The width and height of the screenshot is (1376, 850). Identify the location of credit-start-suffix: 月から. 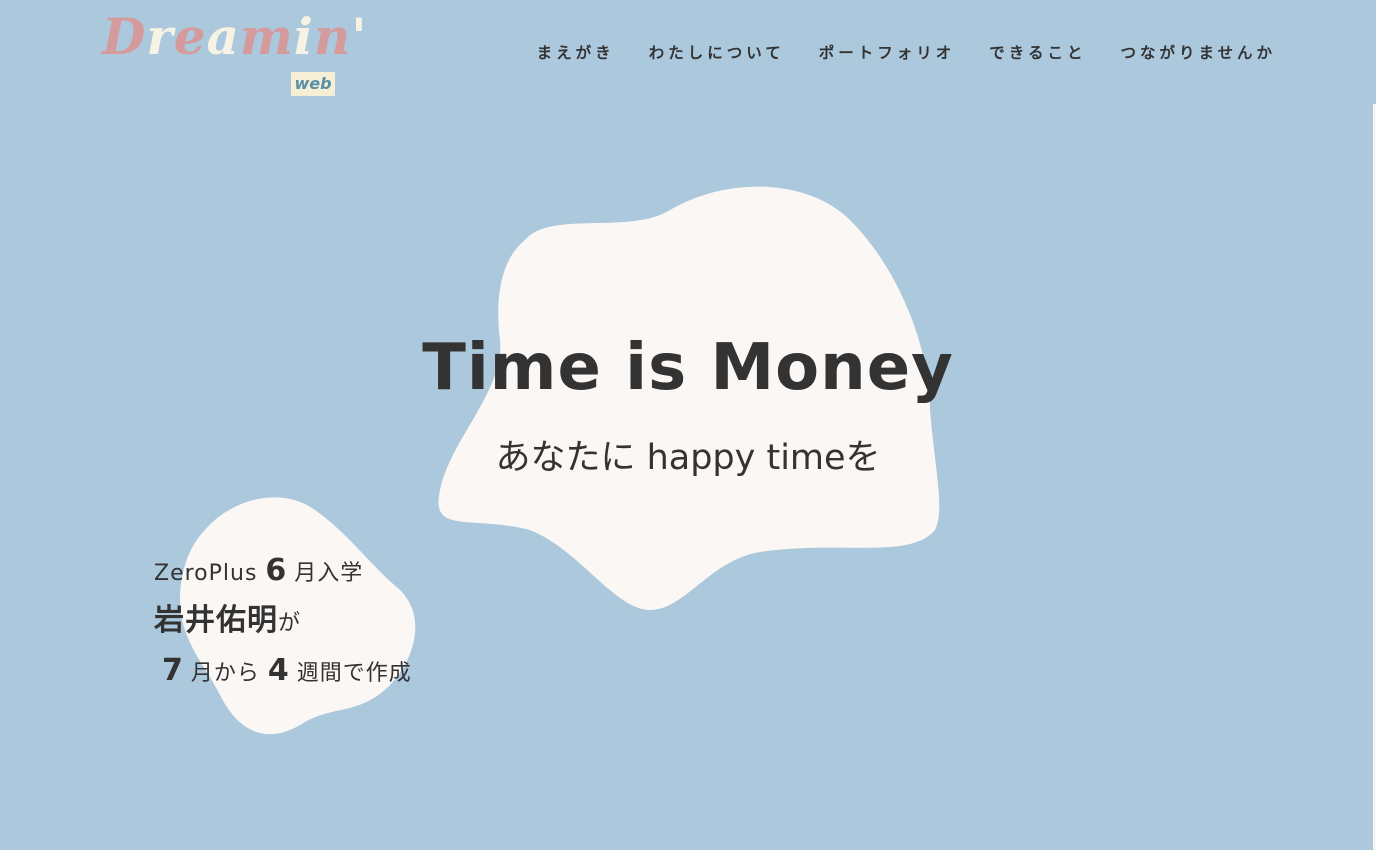
(225, 673).